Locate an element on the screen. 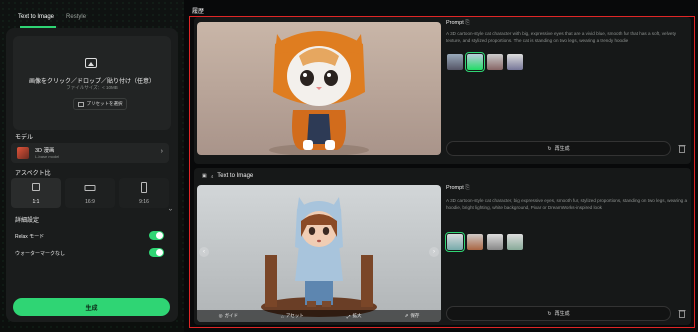  expand-icon: ⤢ is located at coordinates (348, 316).